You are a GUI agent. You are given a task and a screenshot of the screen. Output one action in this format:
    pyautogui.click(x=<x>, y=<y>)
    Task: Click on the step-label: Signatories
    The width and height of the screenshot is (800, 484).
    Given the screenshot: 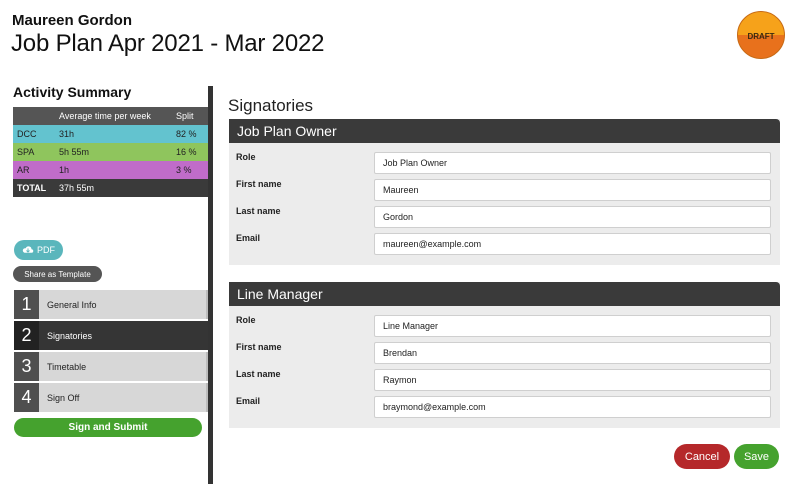 What is the action you would take?
    pyautogui.click(x=70, y=335)
    